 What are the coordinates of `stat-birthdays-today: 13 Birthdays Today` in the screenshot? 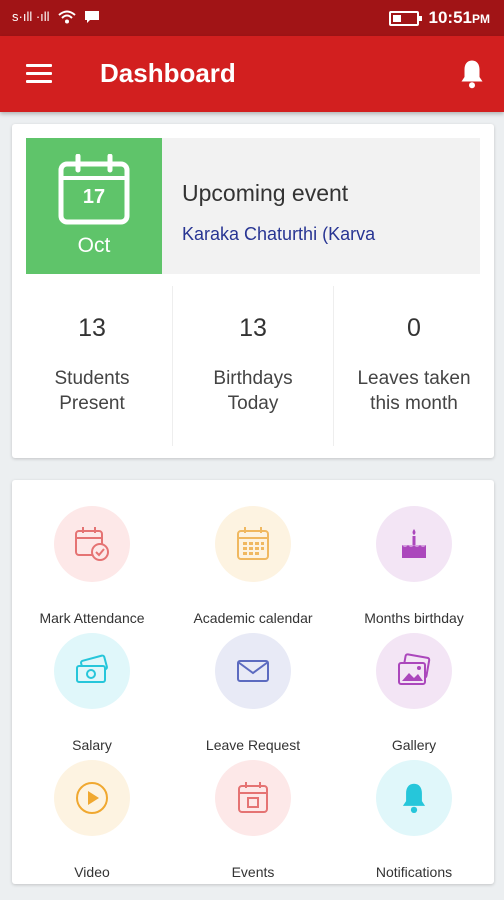 It's located at (252, 366).